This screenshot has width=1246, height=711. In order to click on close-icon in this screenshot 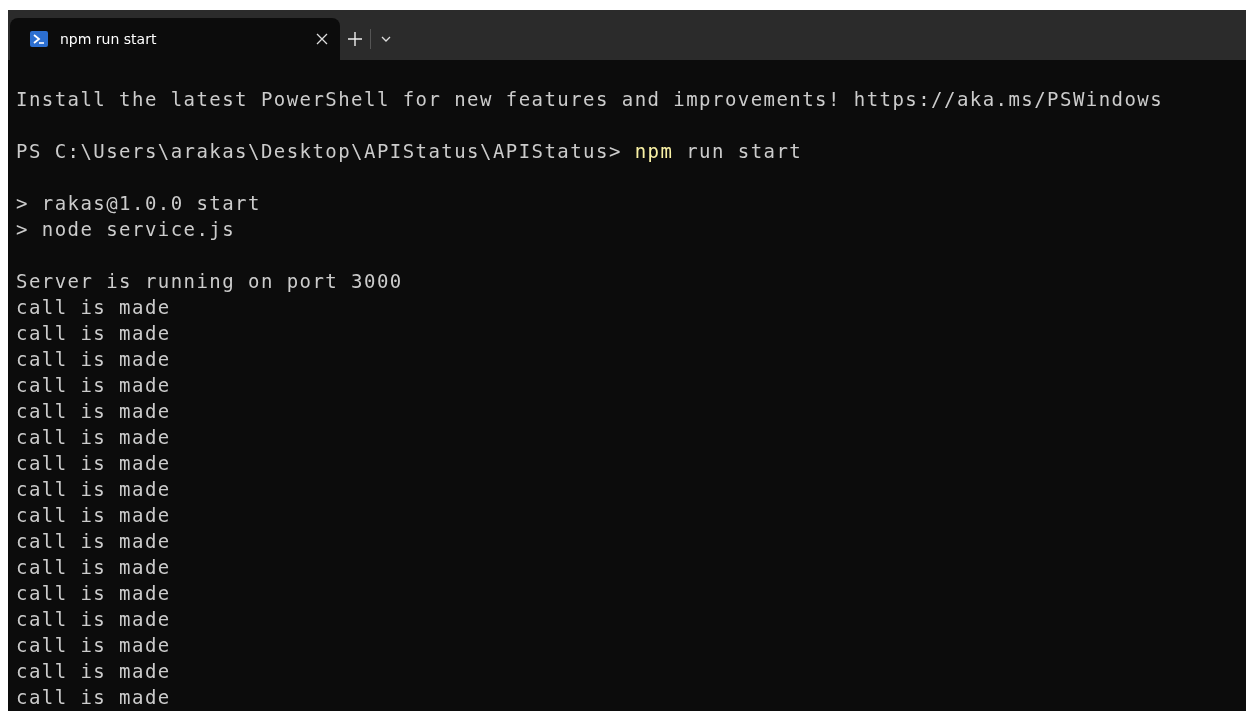, I will do `click(322, 39)`.